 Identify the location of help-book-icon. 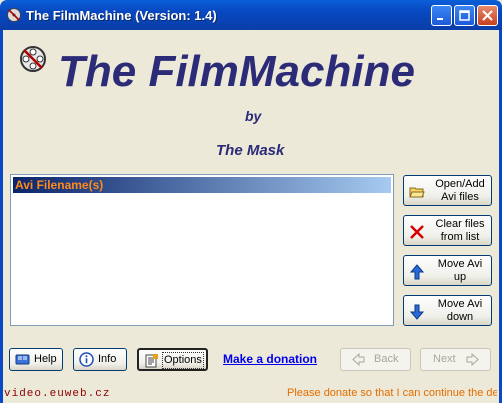
(22, 359).